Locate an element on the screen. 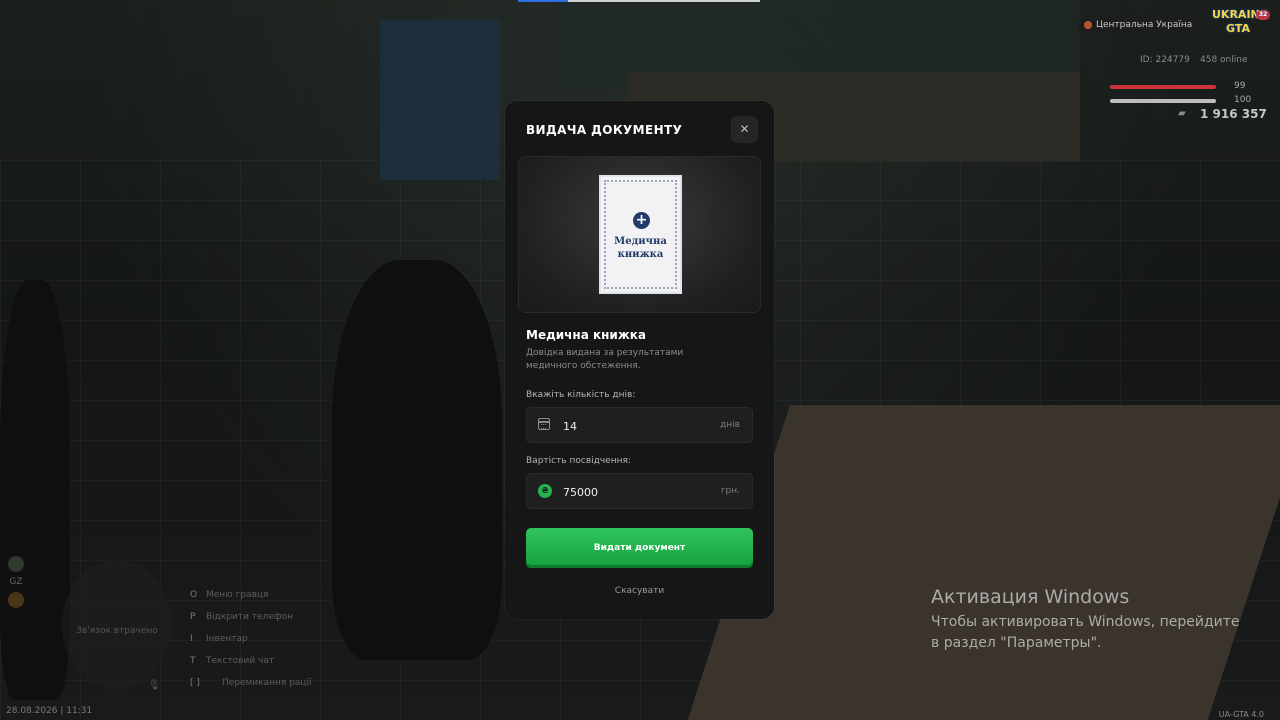 Image resolution: width=1280 pixels, height=720 pixels. hotkey-key: P is located at coordinates (193, 617).